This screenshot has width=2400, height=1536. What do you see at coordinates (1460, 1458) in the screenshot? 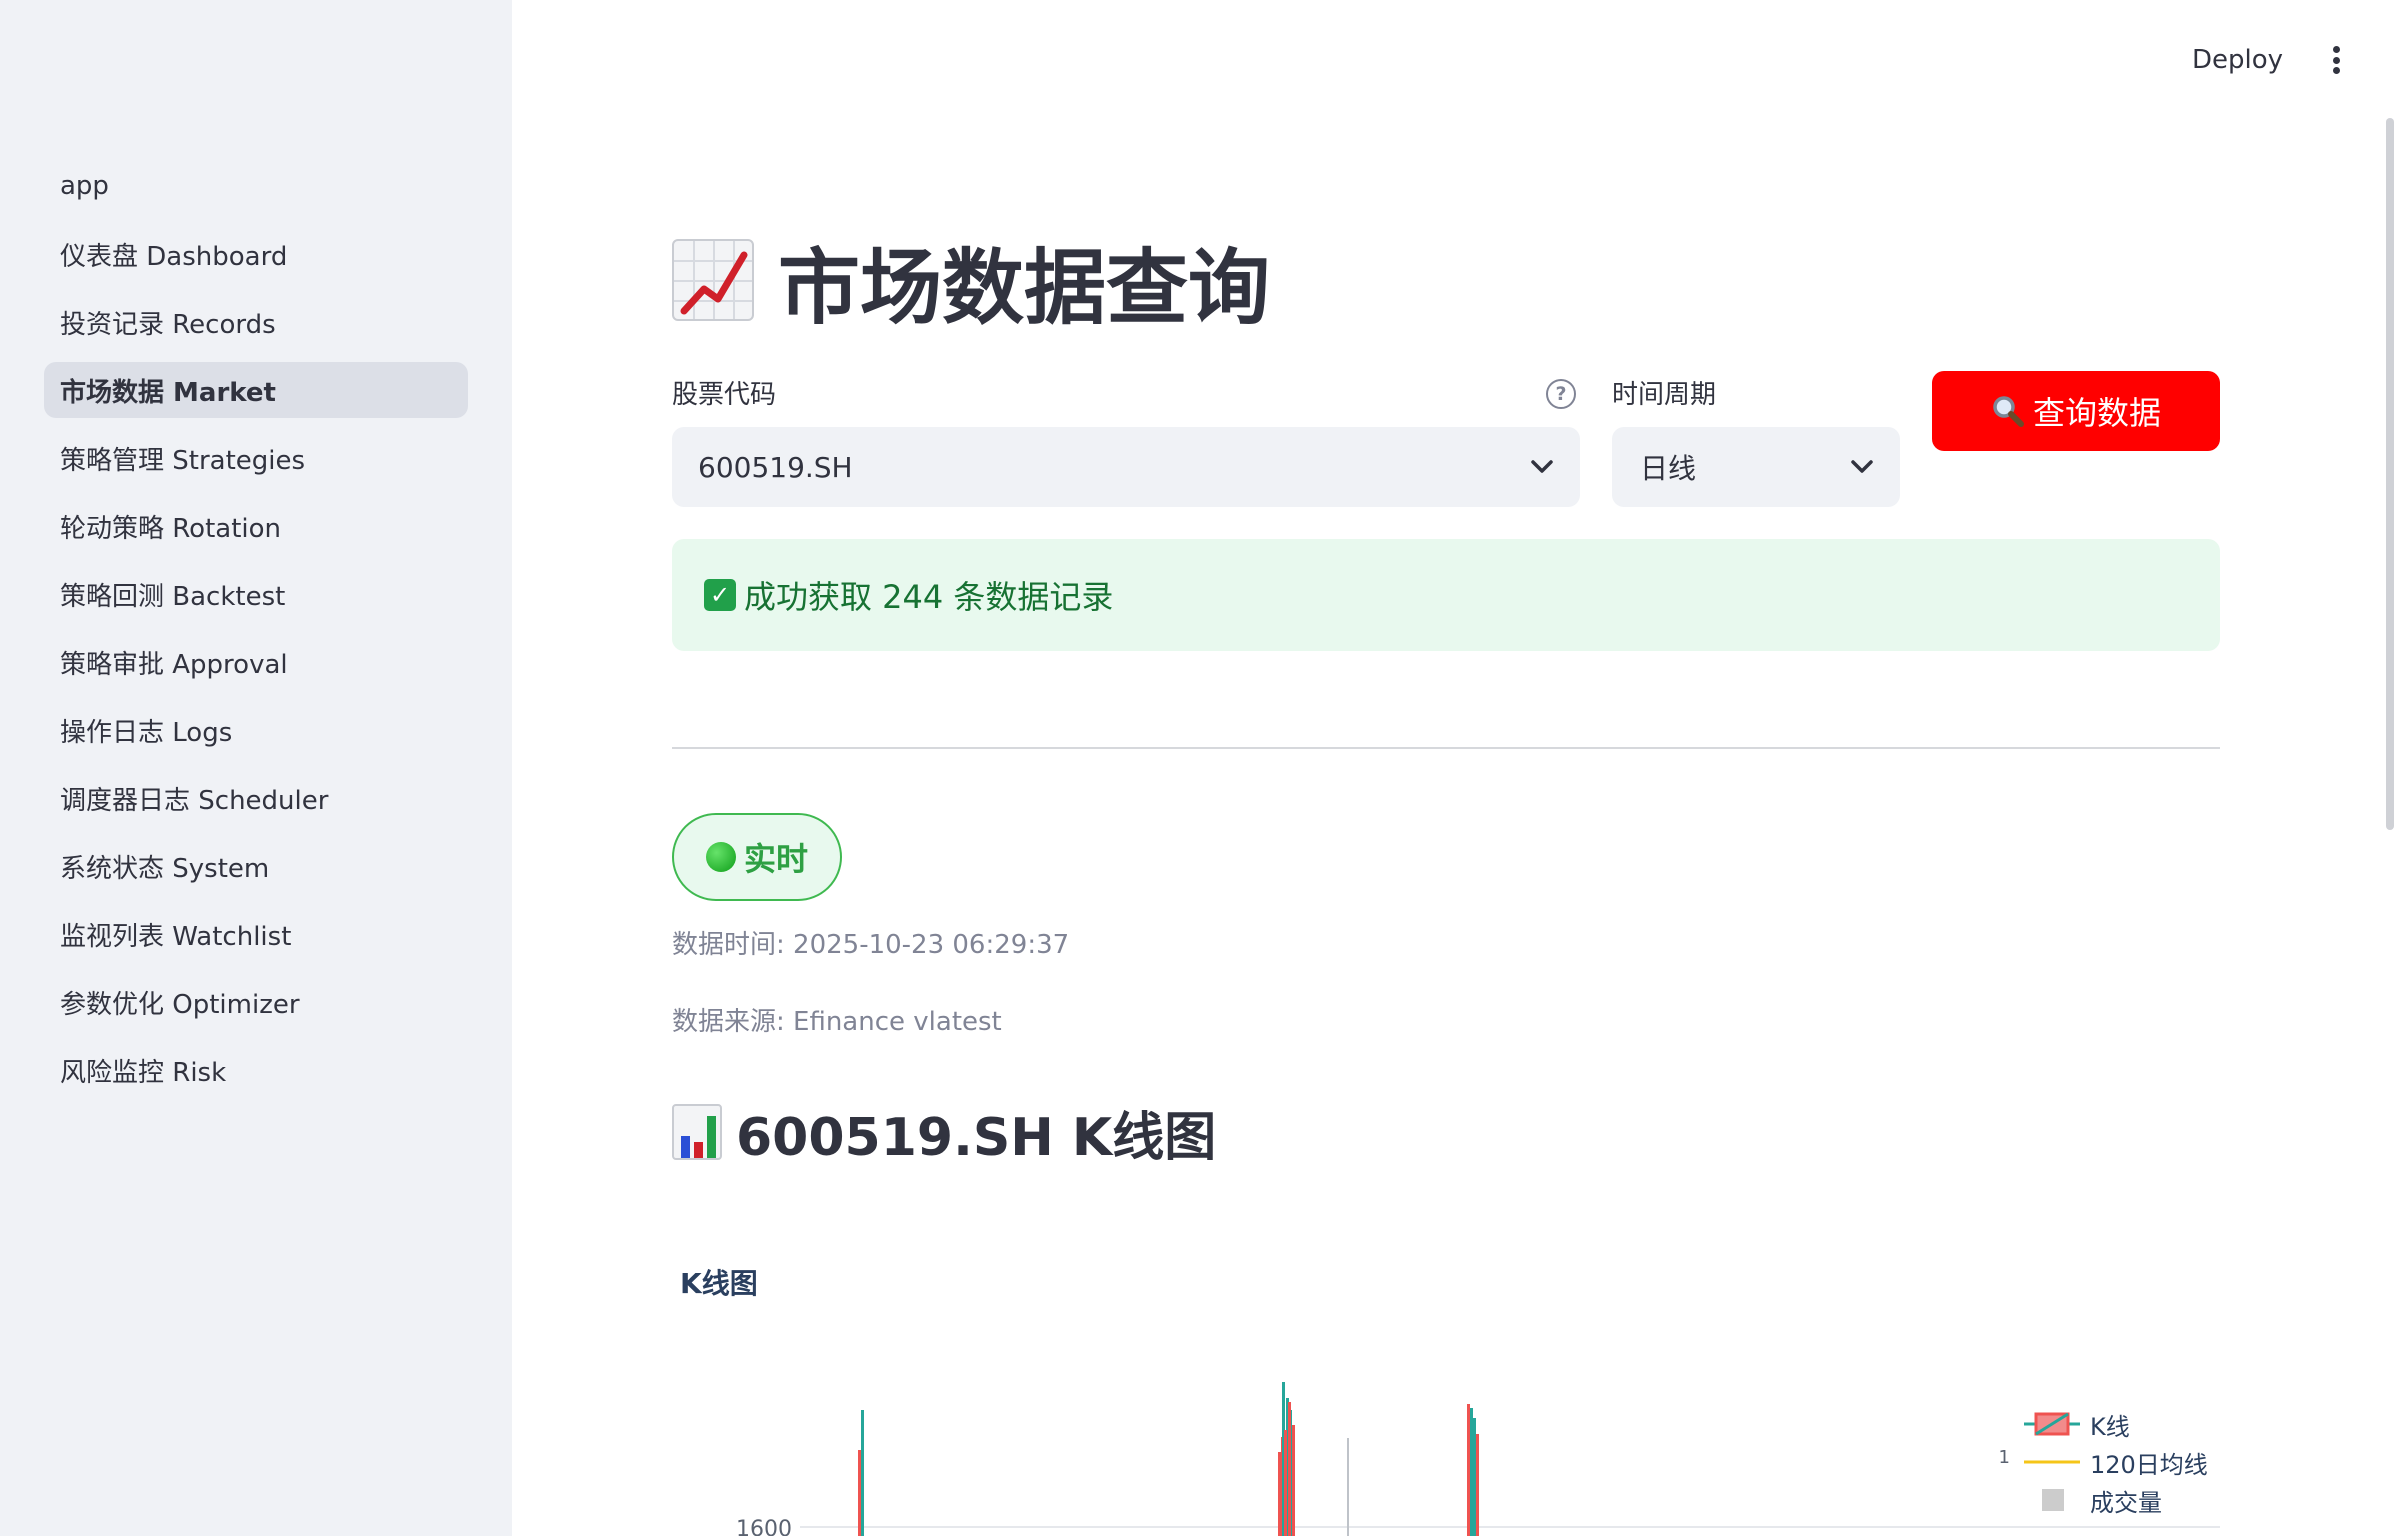
I see `candlestick-chart: 1600 1` at bounding box center [1460, 1458].